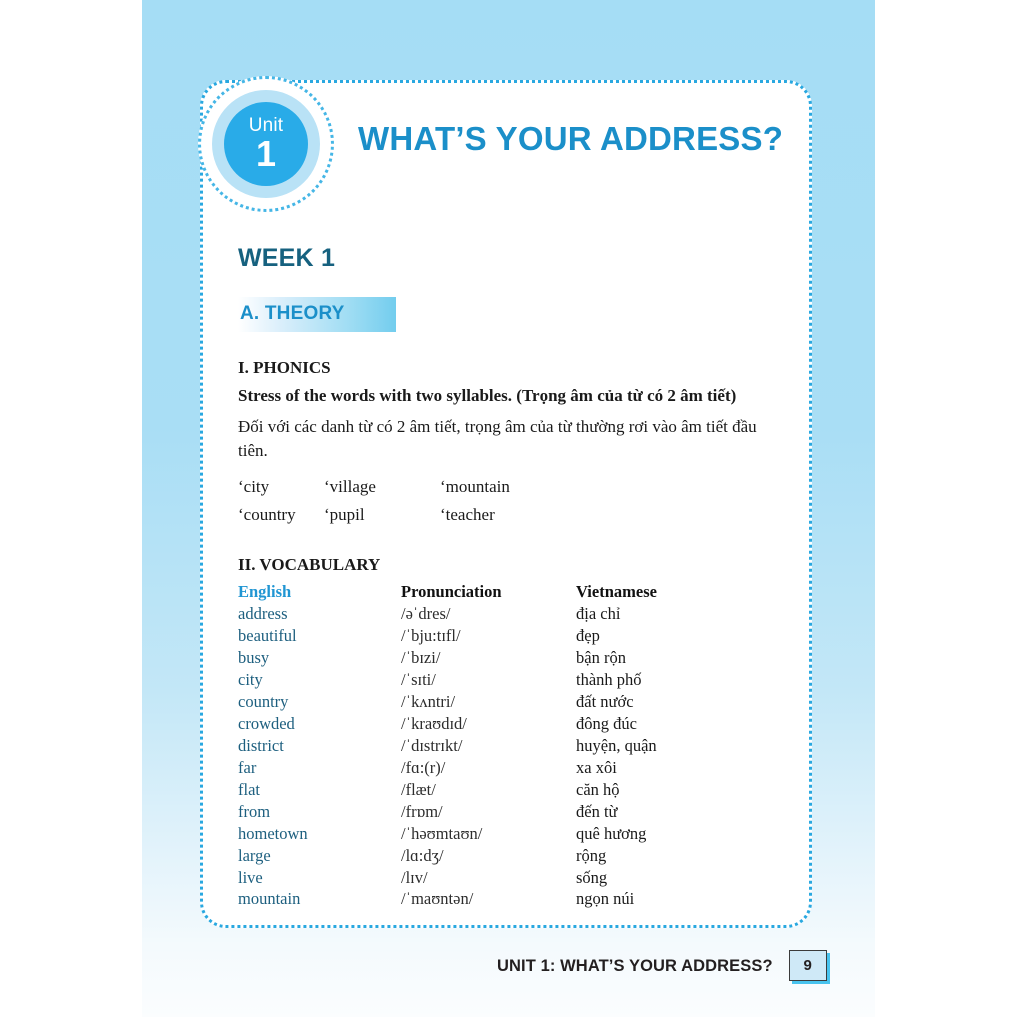  Describe the element at coordinates (498, 899) in the screenshot. I see `table-row: mountain /ˈmaʊntən/ ngọn núi` at that location.